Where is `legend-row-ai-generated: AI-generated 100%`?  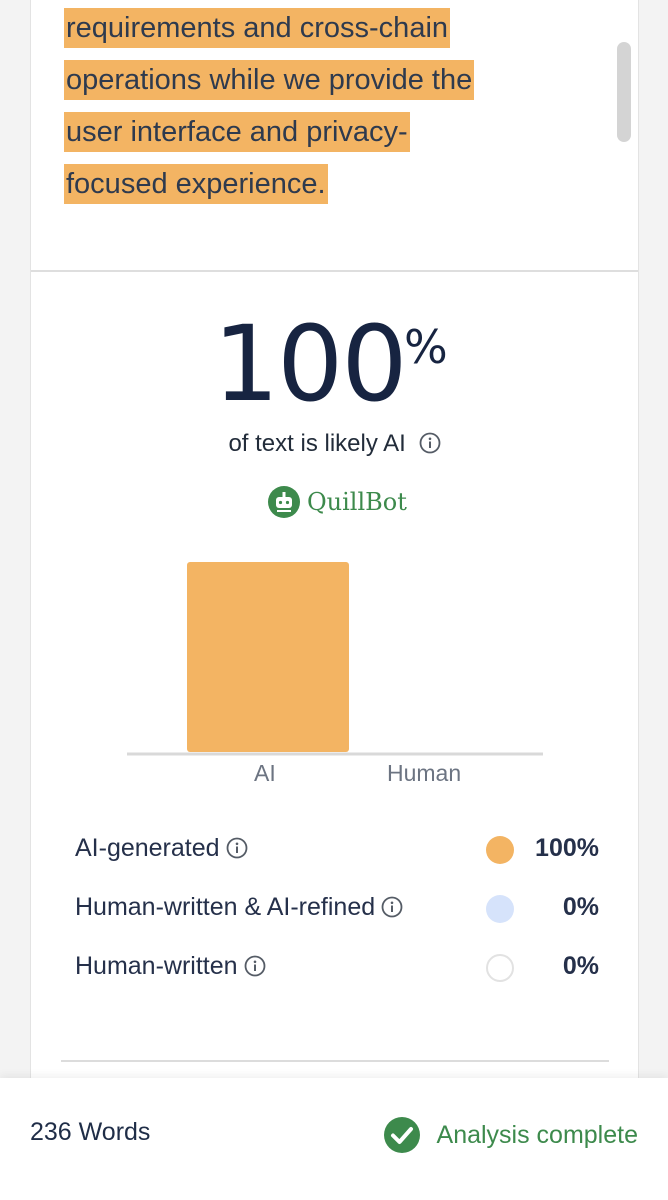 legend-row-ai-generated: AI-generated 100% is located at coordinates (340, 850).